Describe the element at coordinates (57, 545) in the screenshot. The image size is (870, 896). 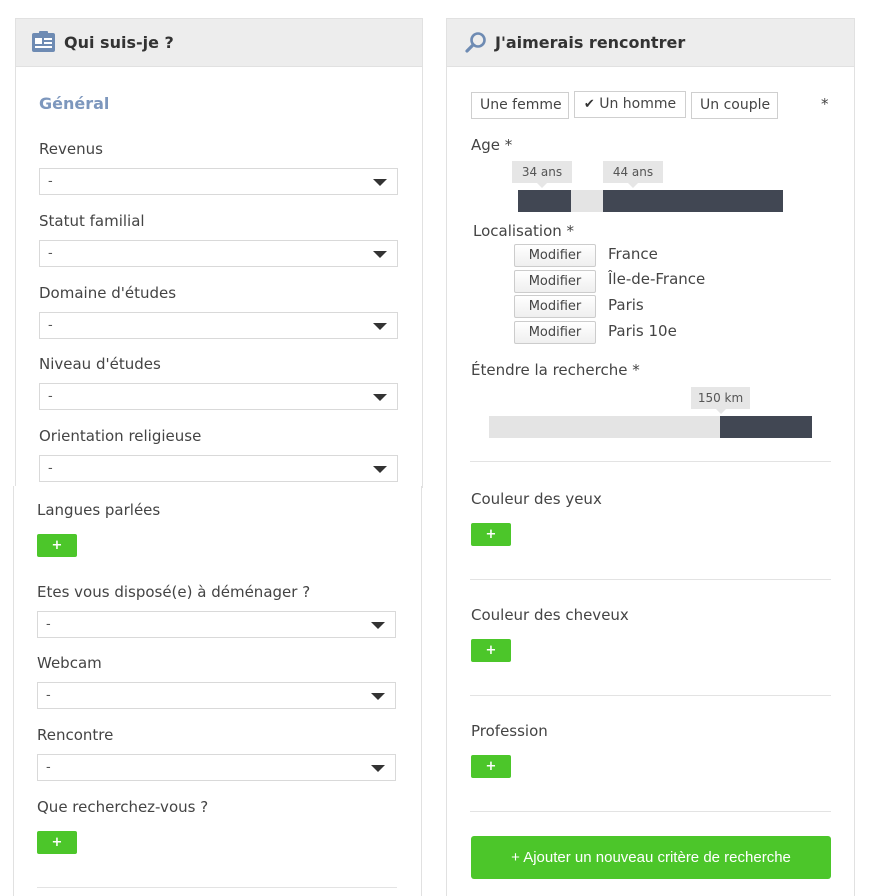
I see `add-language-button: +` at that location.